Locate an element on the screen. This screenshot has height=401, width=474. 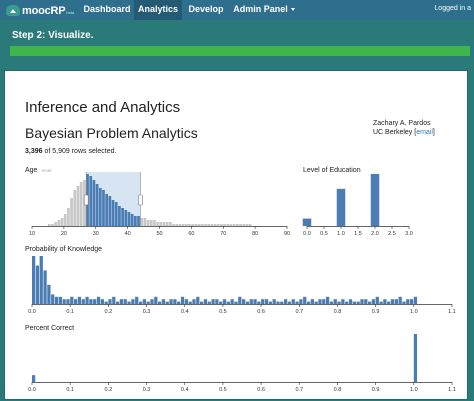
percent-correct-bar is located at coordinates (415, 358).